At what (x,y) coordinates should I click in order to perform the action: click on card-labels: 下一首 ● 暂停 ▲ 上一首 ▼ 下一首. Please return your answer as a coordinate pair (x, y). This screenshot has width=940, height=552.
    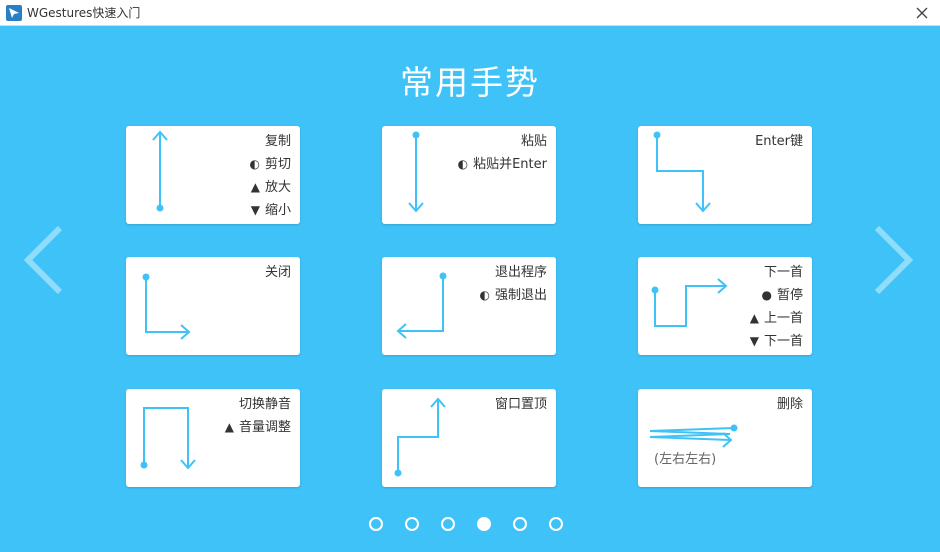
    Looking at the image, I should click on (776, 307).